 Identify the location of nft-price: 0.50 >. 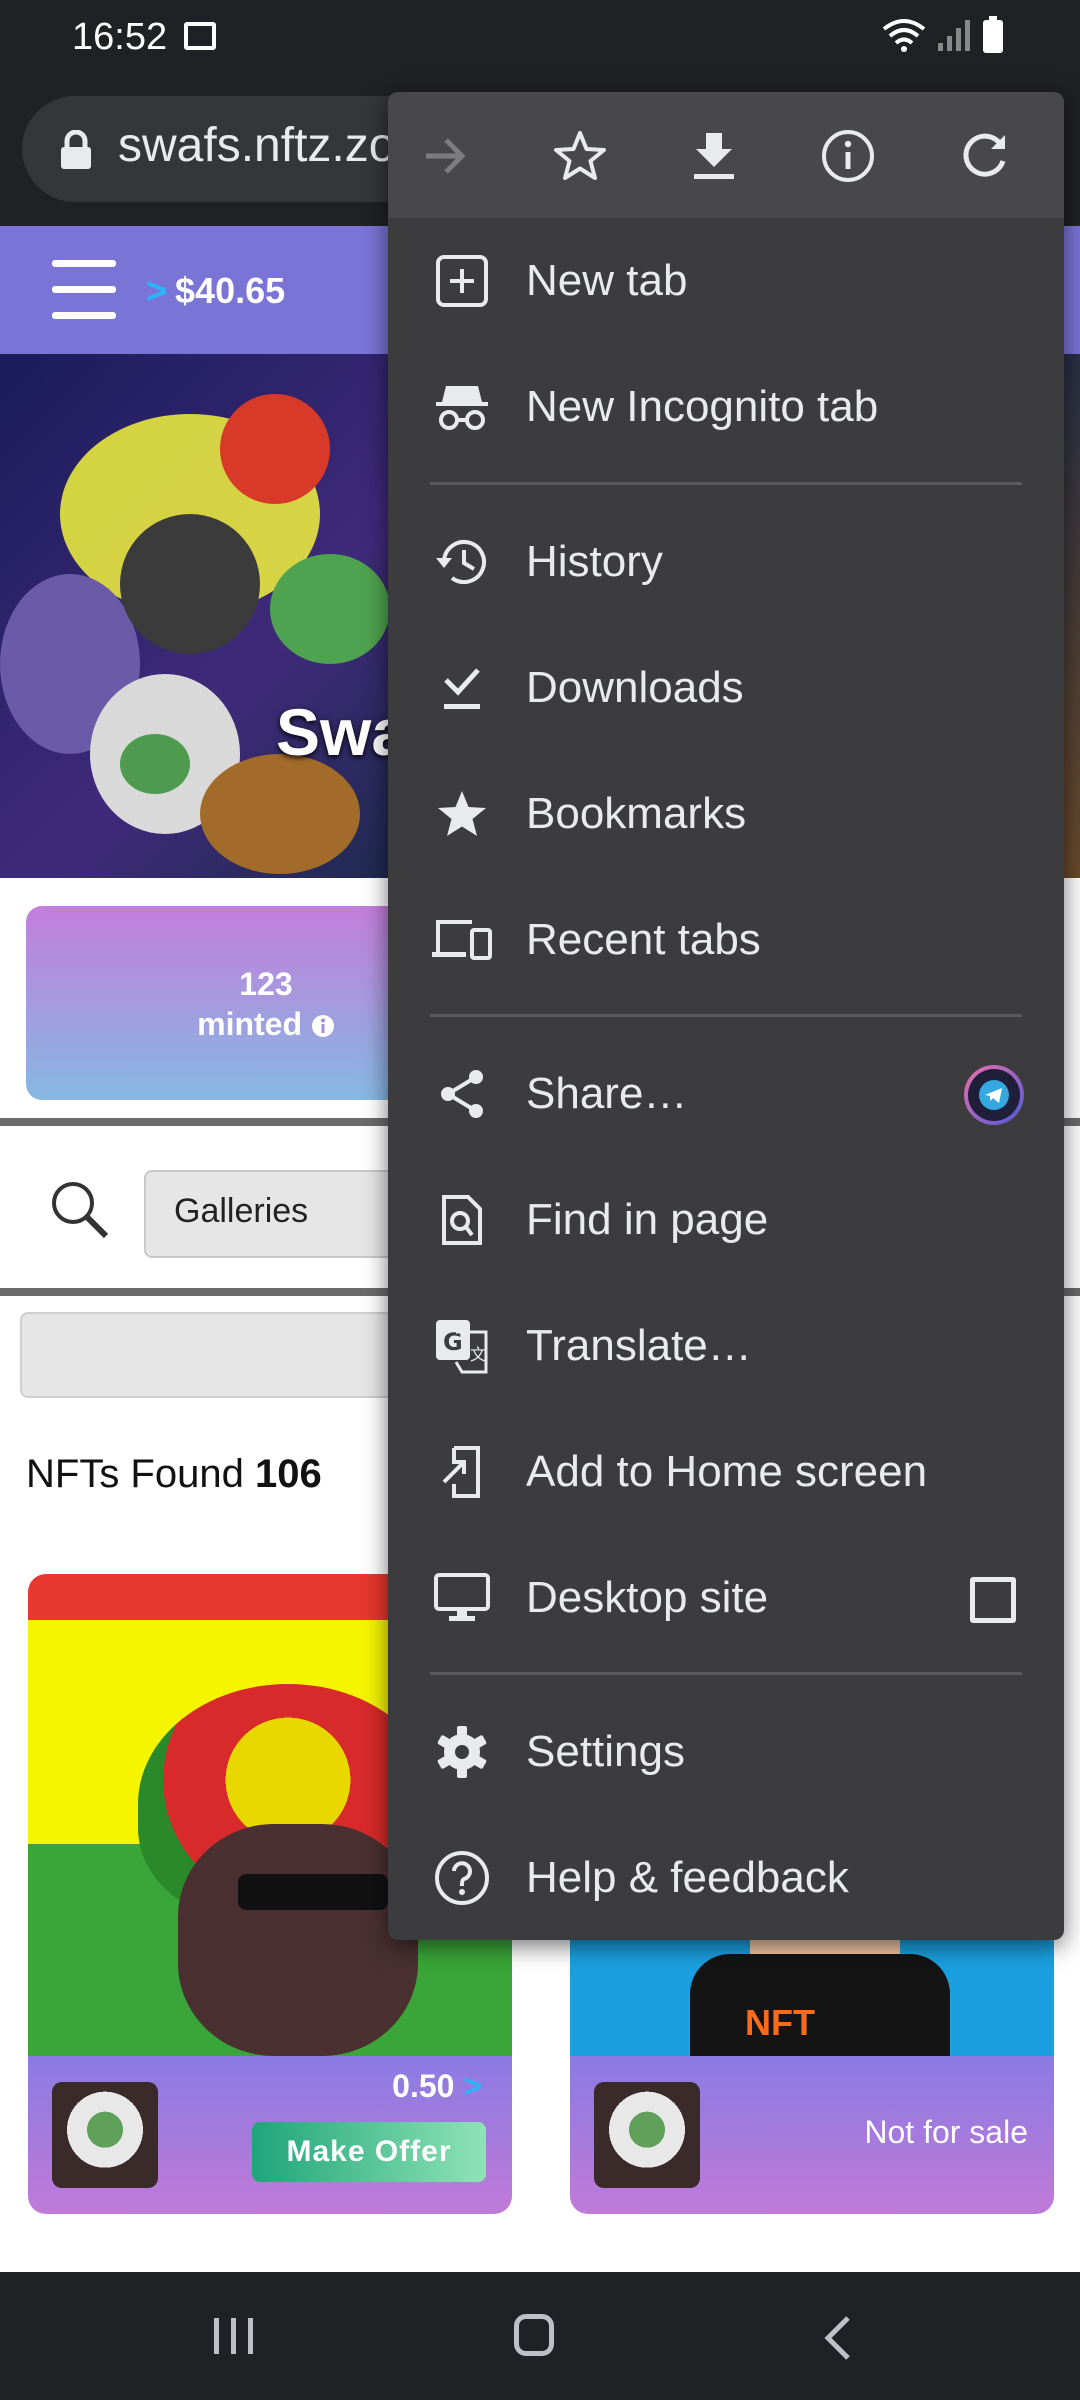
(437, 2086).